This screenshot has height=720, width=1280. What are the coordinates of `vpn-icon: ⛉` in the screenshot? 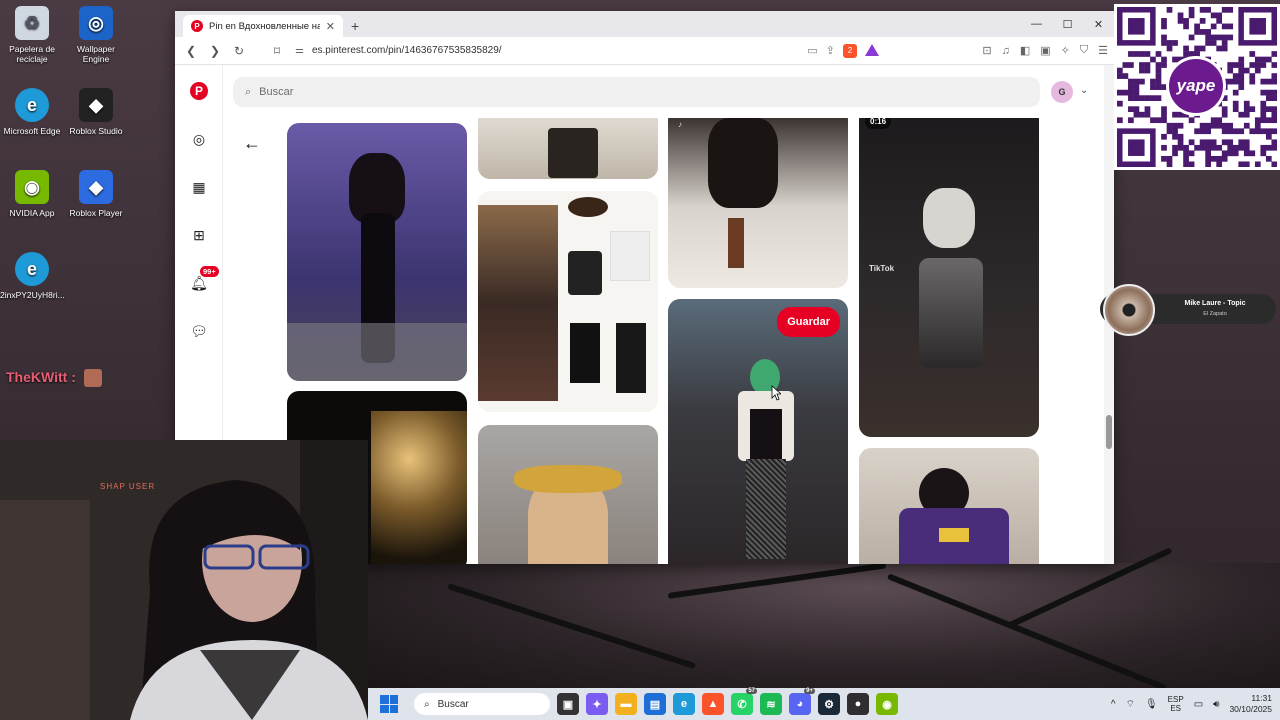 It's located at (1084, 50).